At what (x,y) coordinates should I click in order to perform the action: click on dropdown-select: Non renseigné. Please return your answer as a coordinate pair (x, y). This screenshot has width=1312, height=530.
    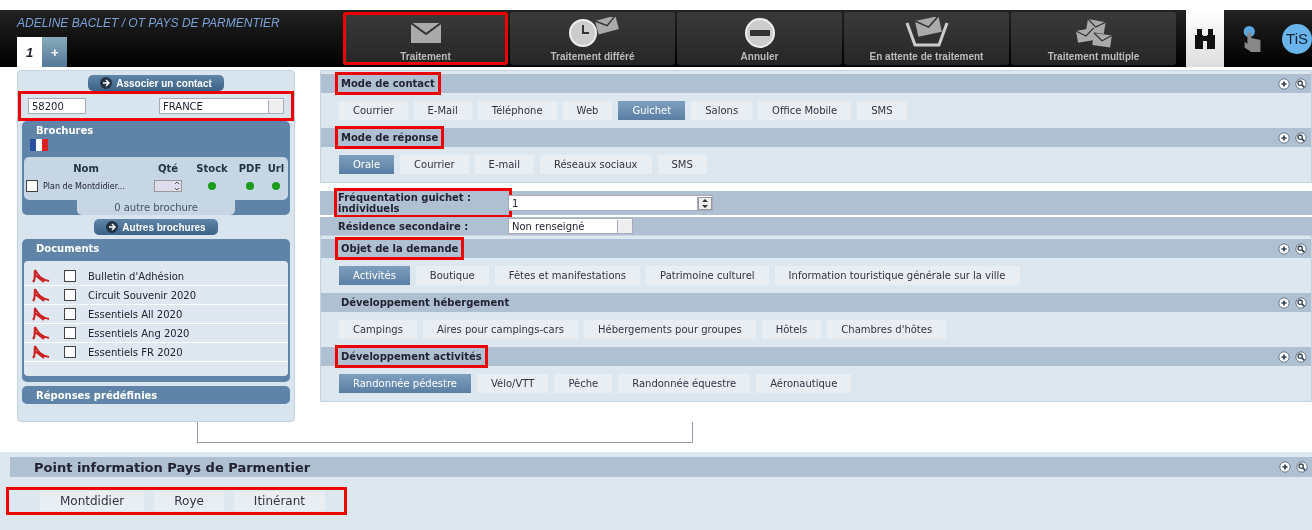
    Looking at the image, I should click on (570, 226).